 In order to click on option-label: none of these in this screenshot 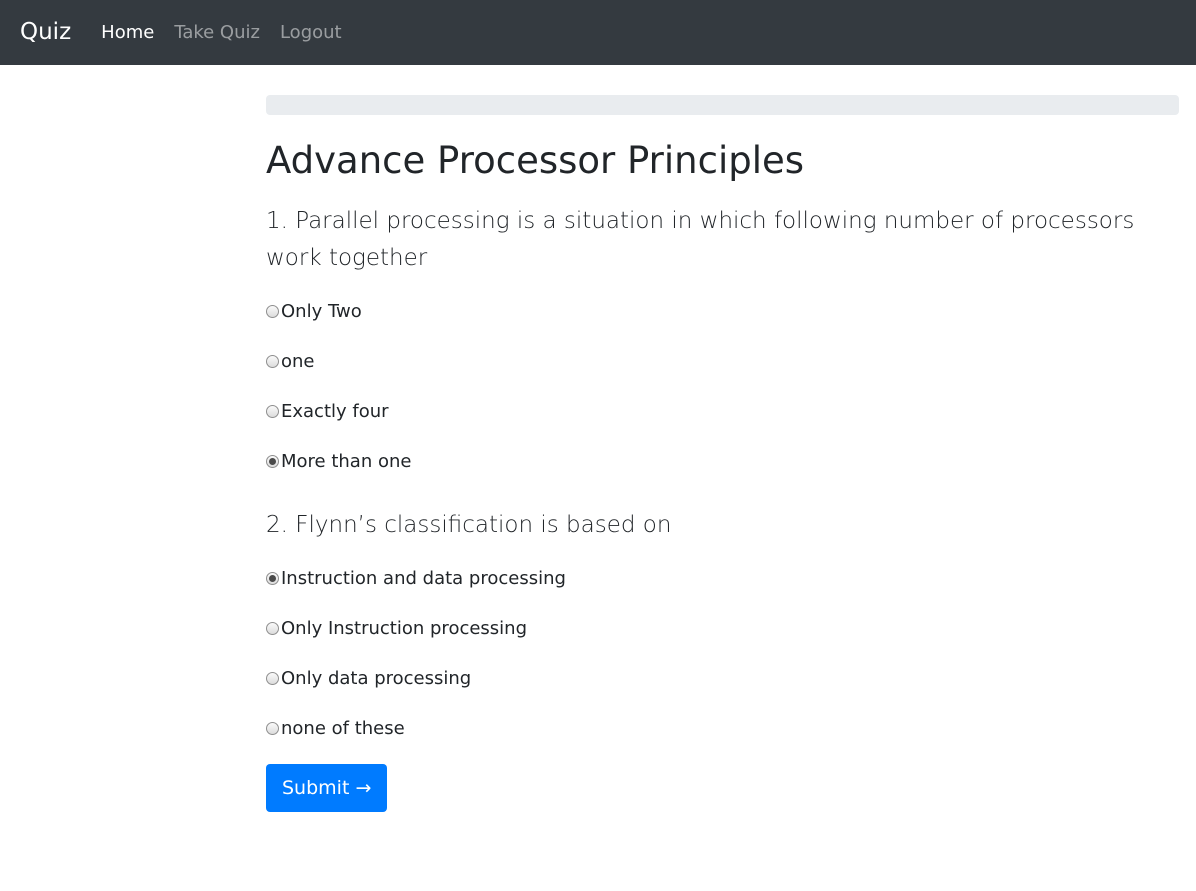, I will do `click(343, 729)`.